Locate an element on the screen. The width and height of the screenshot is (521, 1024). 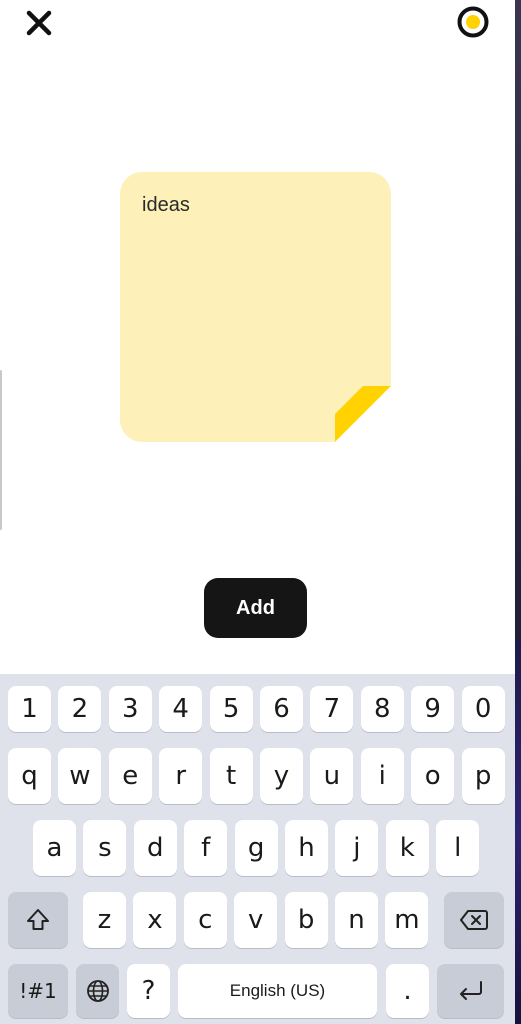
key-w: w is located at coordinates (80, 776).